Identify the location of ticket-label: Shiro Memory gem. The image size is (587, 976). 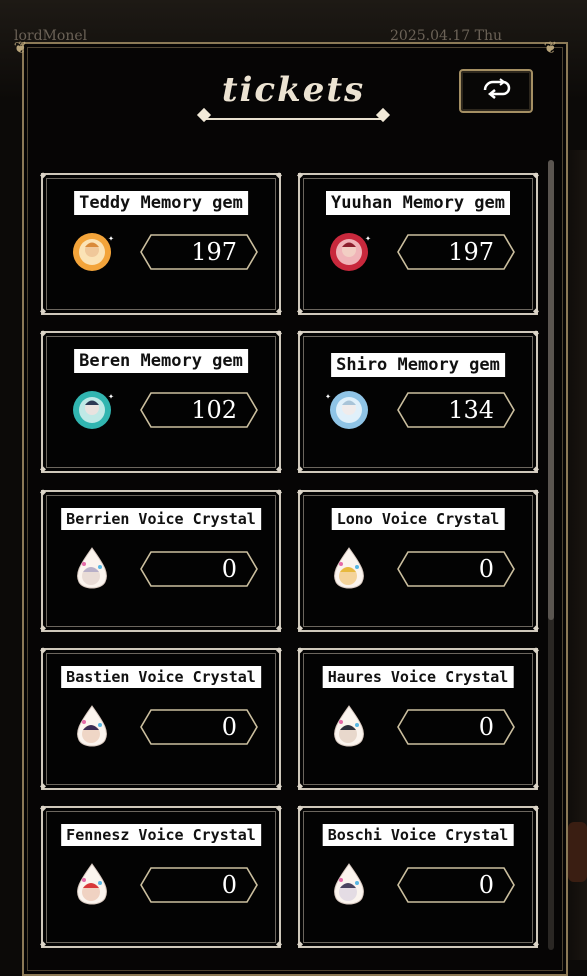
(418, 365).